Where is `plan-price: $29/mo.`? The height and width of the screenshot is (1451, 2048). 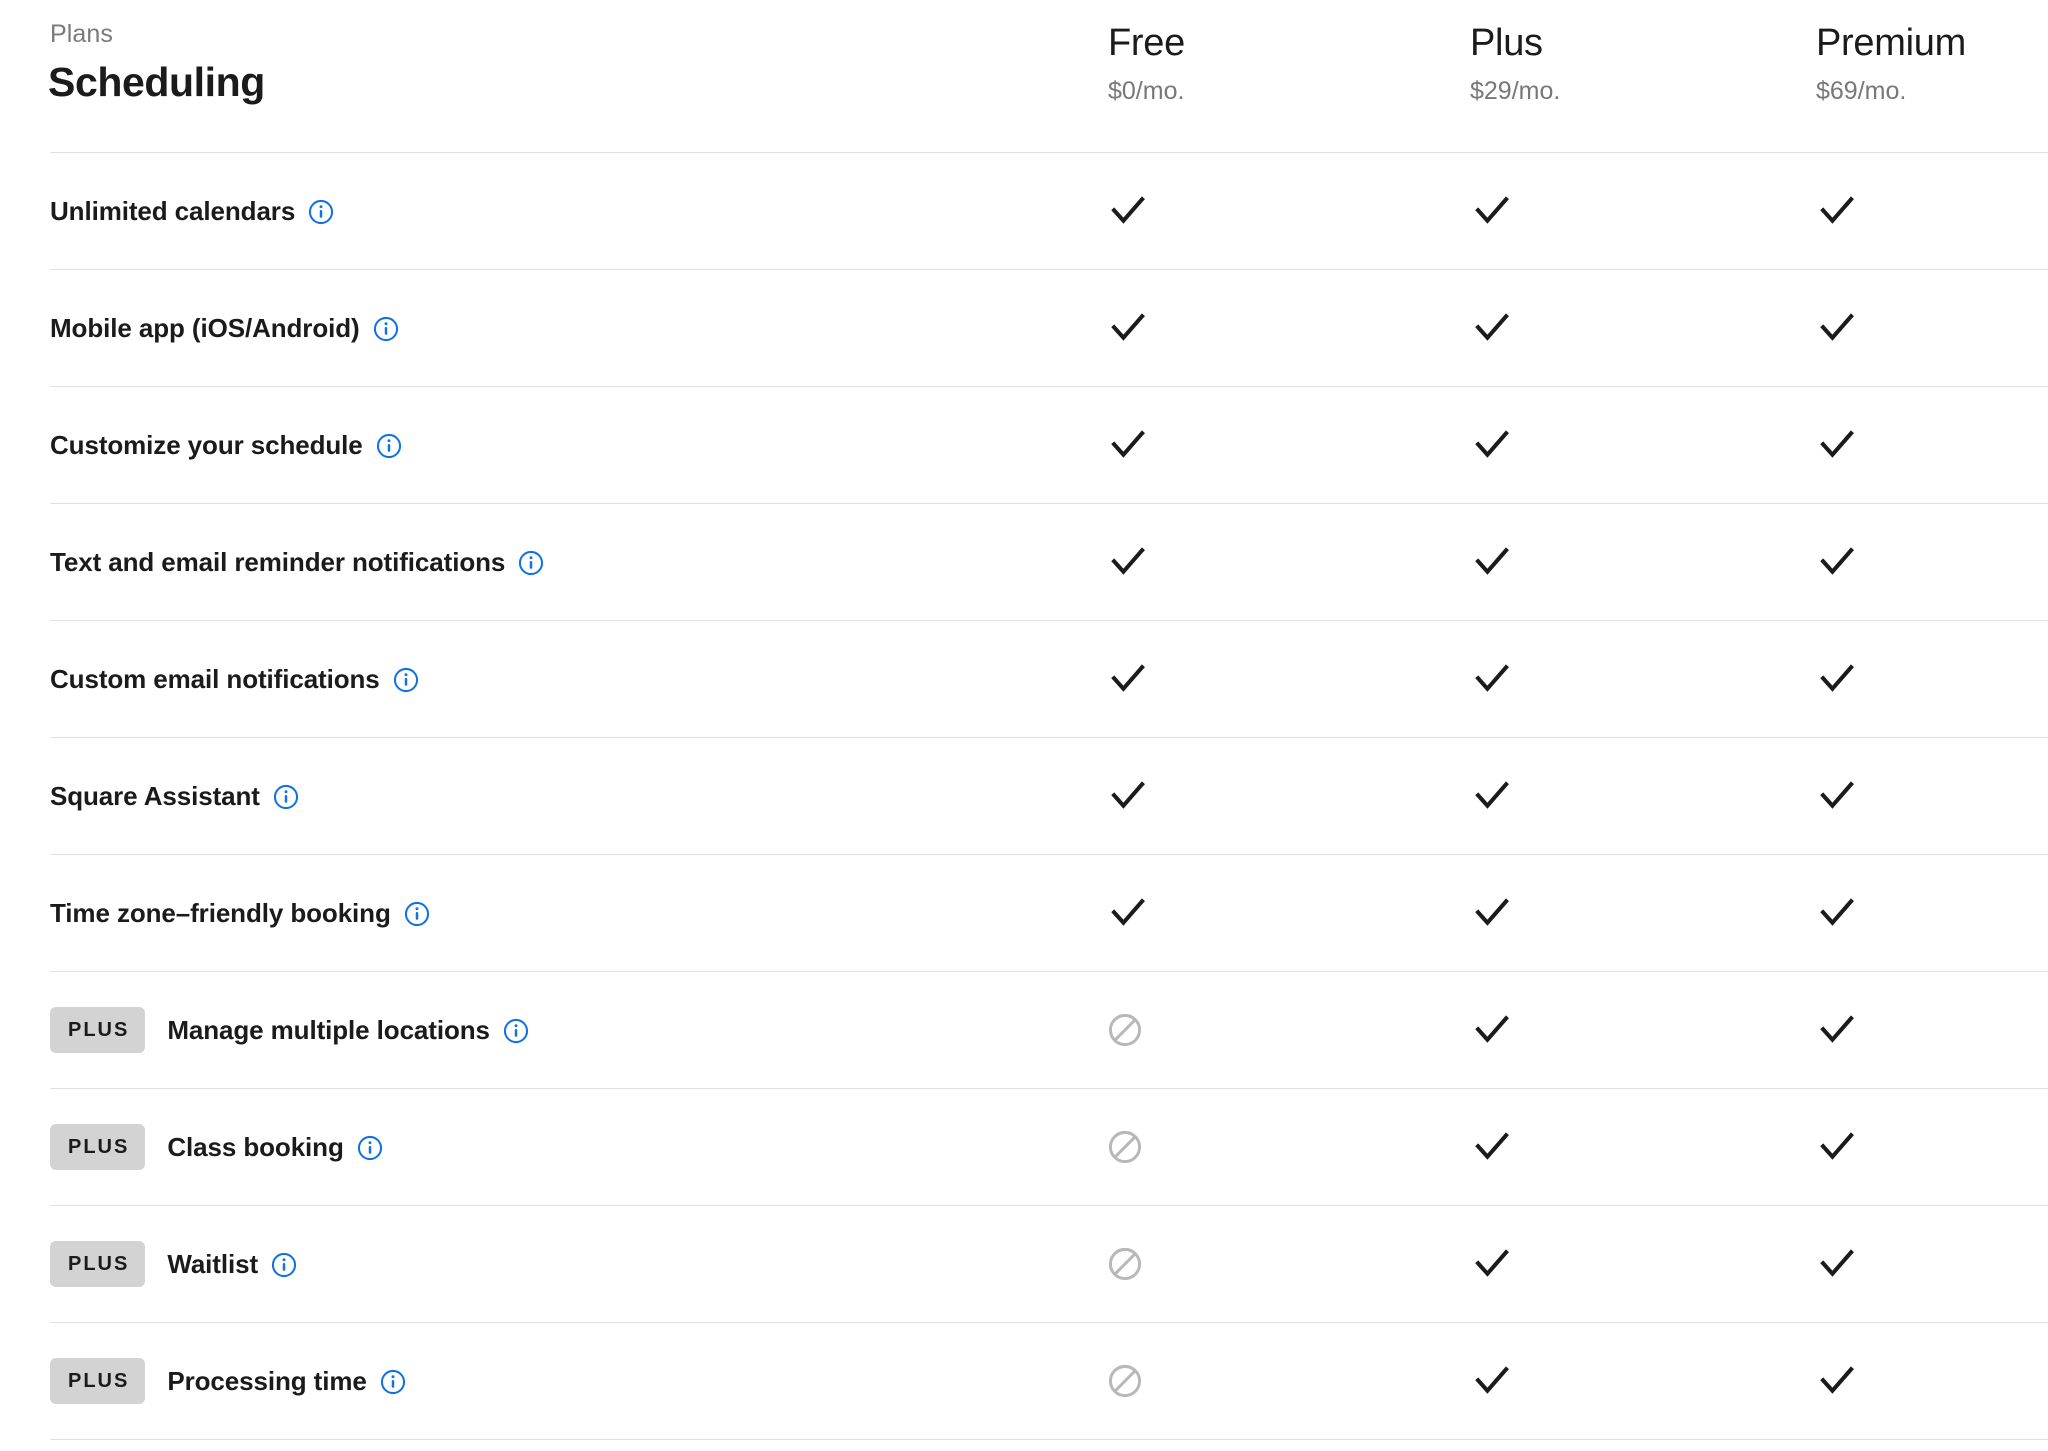
plan-price: $29/mo. is located at coordinates (1515, 91).